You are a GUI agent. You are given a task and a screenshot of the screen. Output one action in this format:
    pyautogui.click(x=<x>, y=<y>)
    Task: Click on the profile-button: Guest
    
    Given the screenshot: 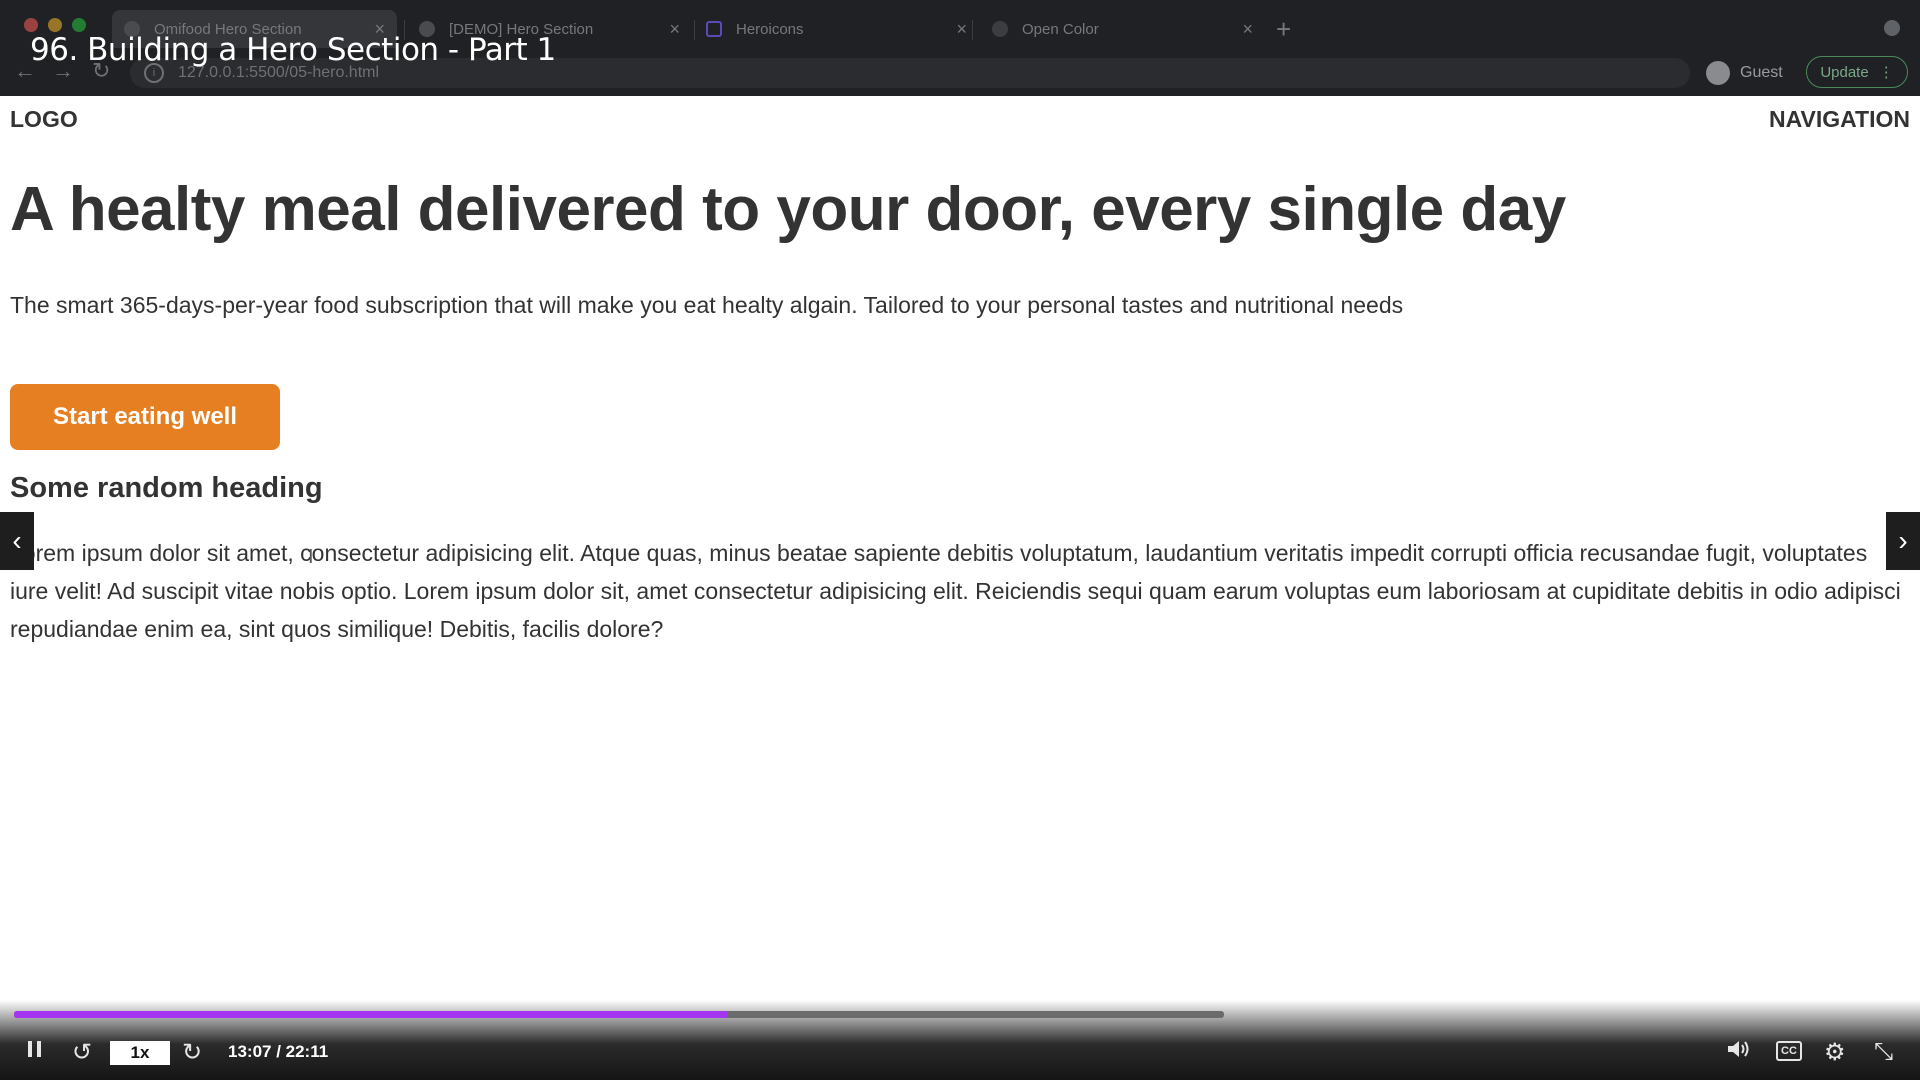 What is the action you would take?
    pyautogui.click(x=1744, y=73)
    